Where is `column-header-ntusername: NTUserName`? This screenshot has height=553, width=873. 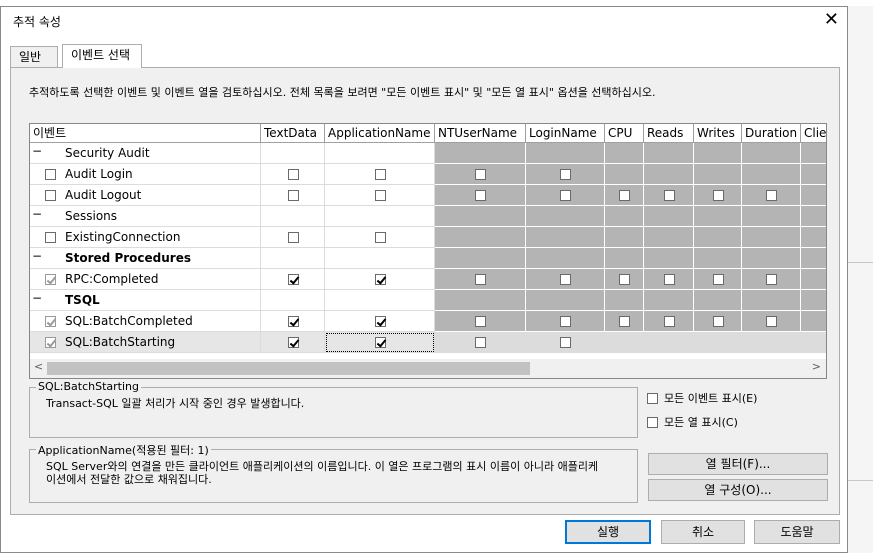
column-header-ntusername: NTUserName is located at coordinates (480, 133).